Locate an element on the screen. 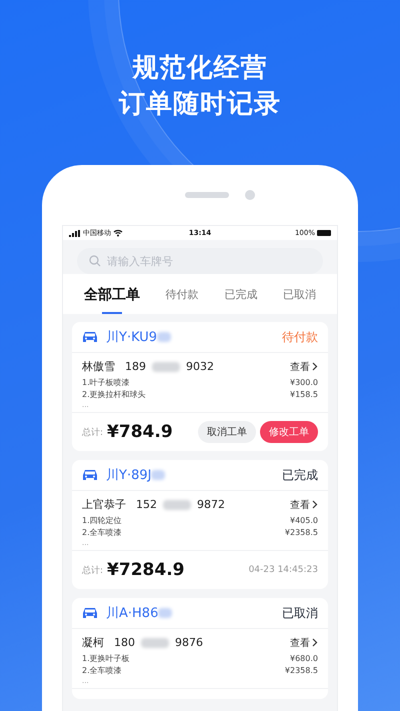 This screenshot has width=400, height=711. speaker-icon is located at coordinates (207, 195).